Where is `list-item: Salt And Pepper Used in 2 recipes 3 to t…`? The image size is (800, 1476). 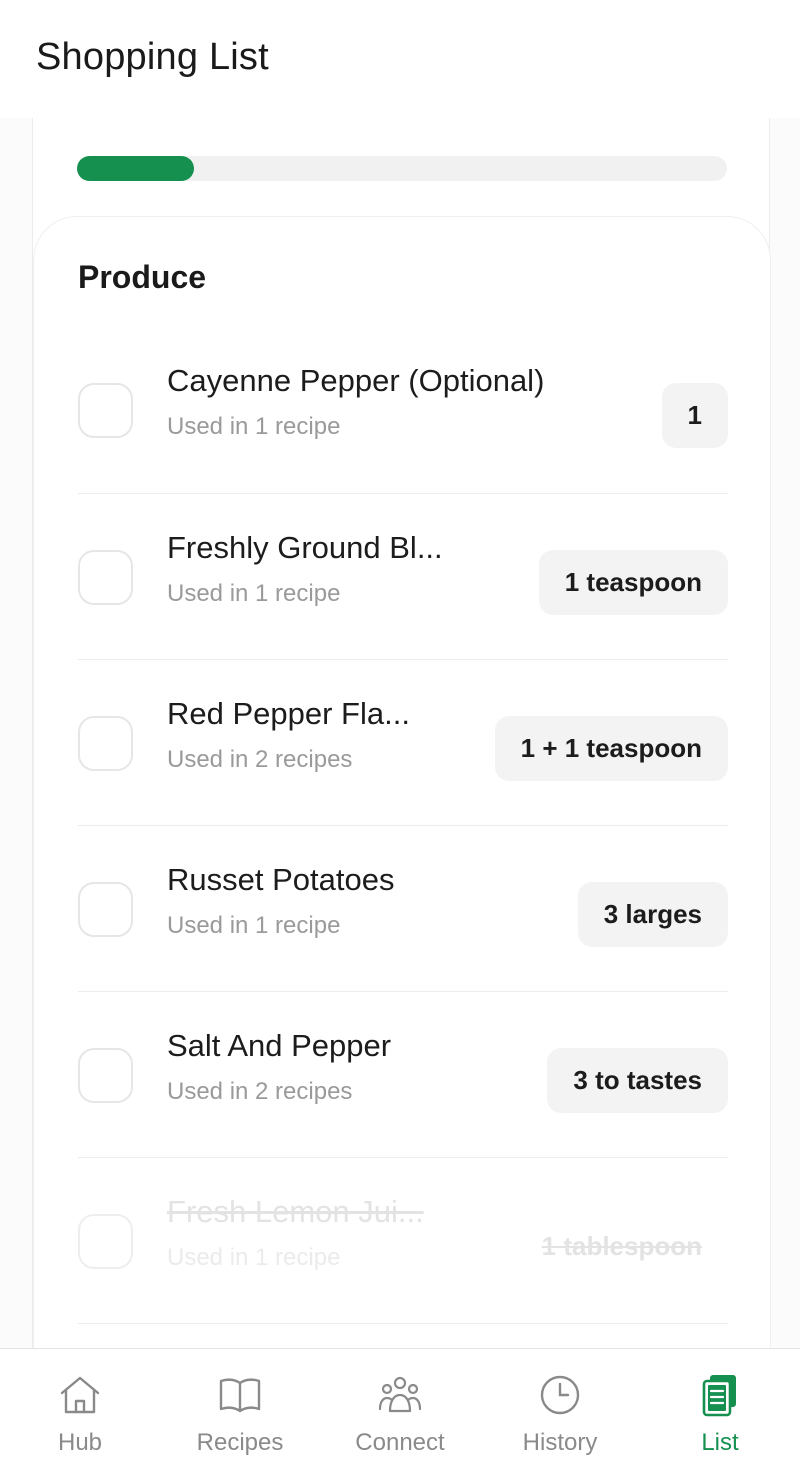
list-item: Salt And Pepper Used in 2 recipes 3 to t… is located at coordinates (403, 1075).